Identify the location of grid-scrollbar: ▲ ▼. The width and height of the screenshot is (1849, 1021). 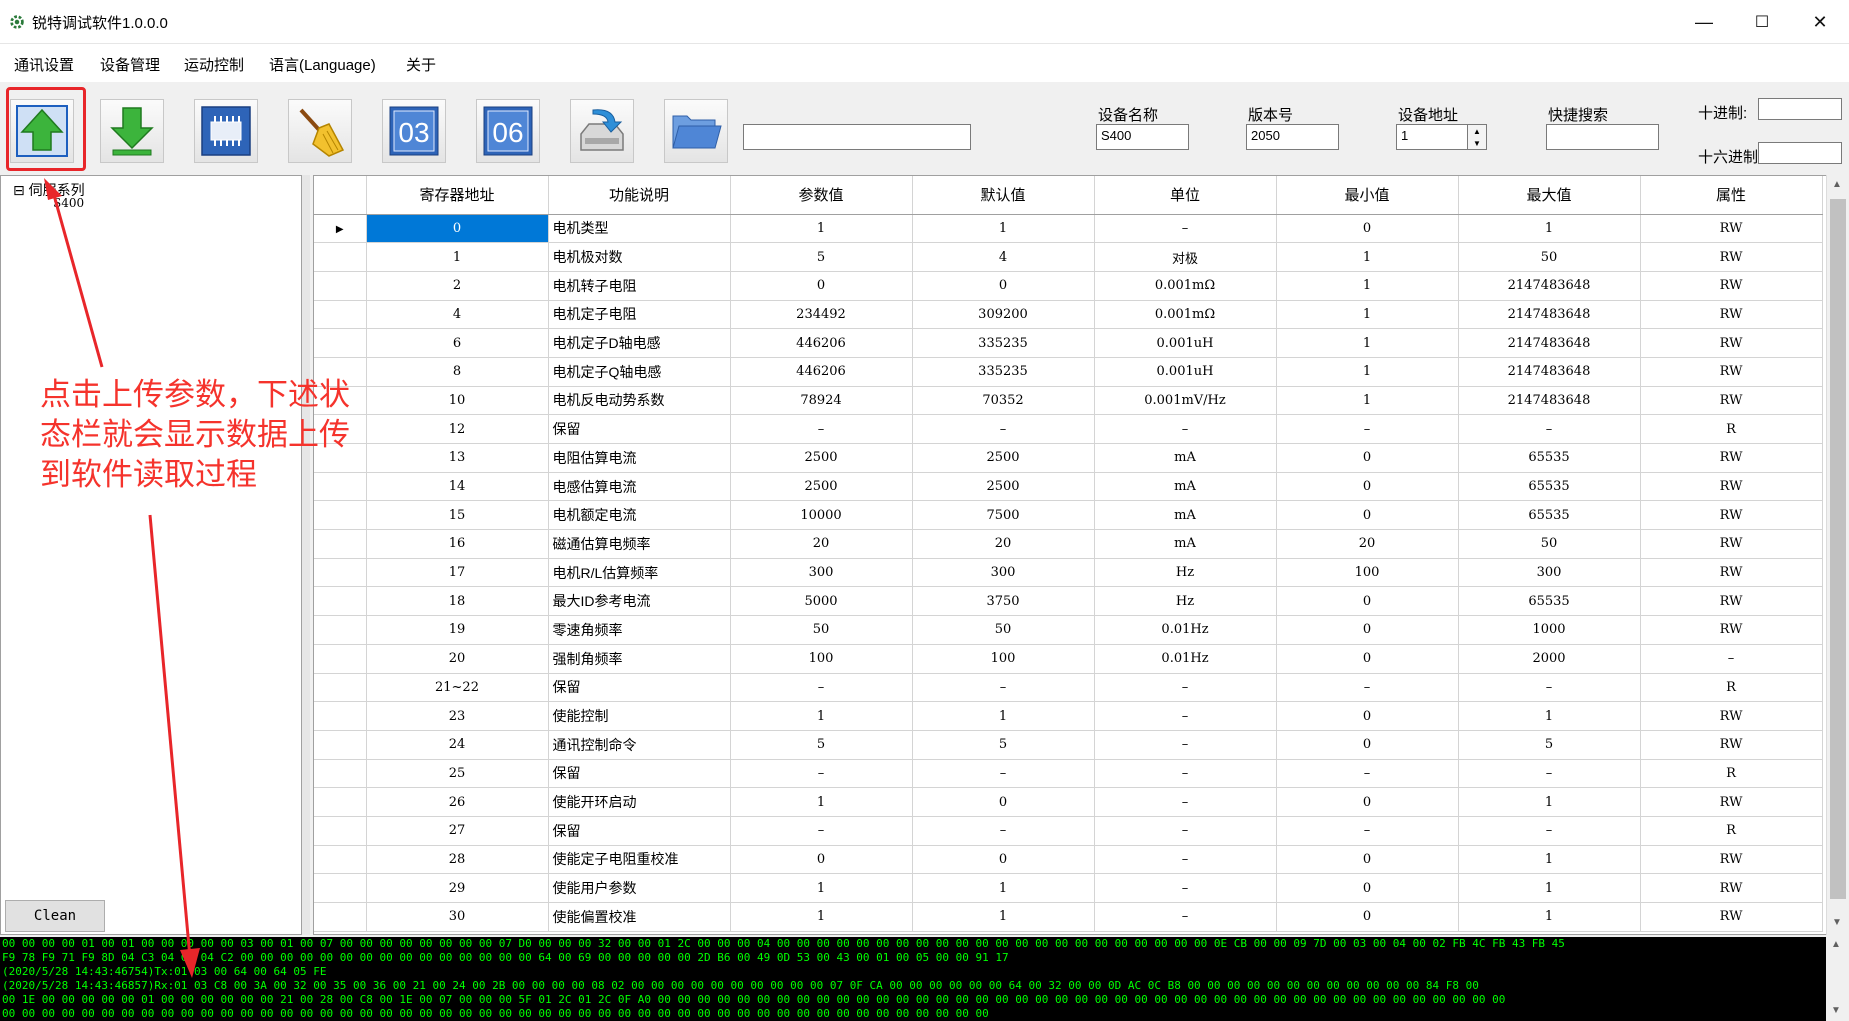
(1837, 555).